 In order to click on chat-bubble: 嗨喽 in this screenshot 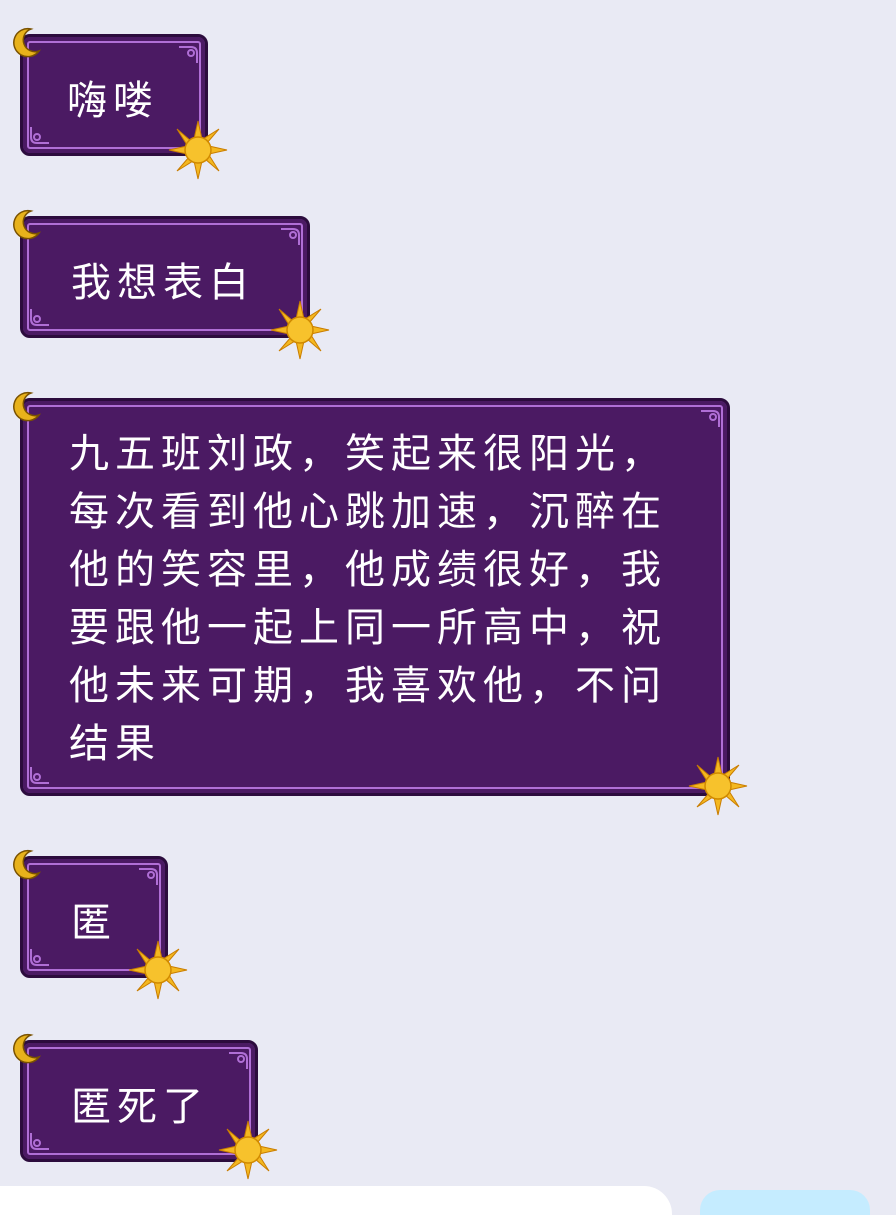, I will do `click(120, 103)`.